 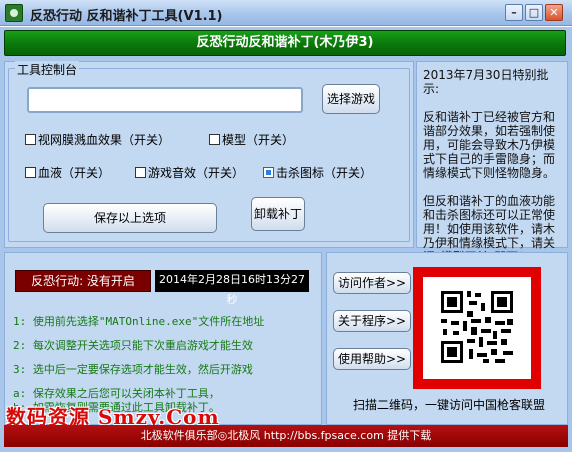 I want to click on qr-code-icon, so click(x=477, y=327).